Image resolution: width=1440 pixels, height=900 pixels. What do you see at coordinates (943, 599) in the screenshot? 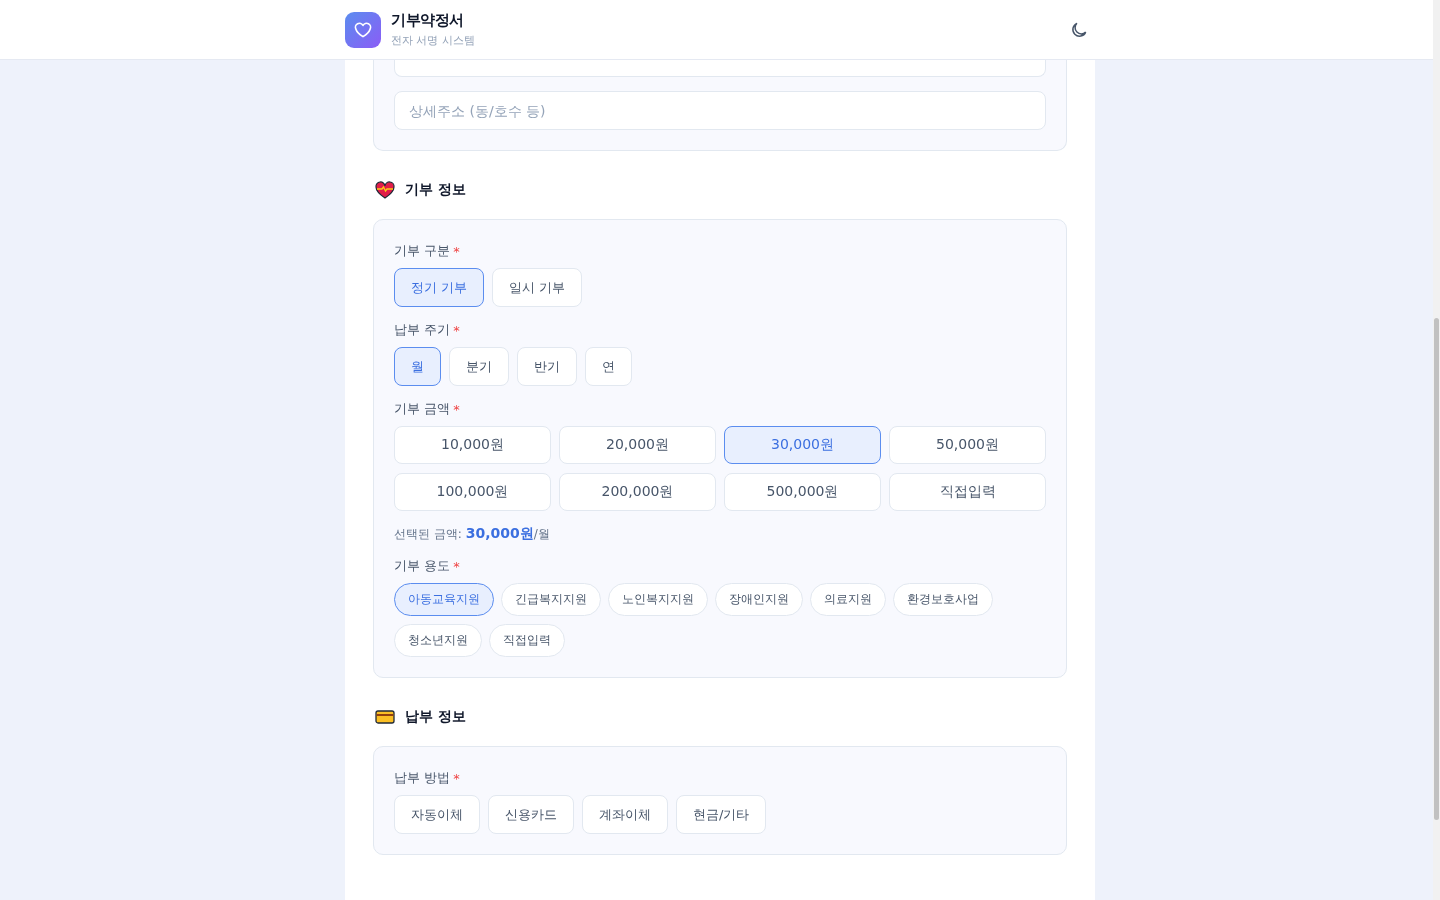
I see `option-chip: 환경보호사업` at bounding box center [943, 599].